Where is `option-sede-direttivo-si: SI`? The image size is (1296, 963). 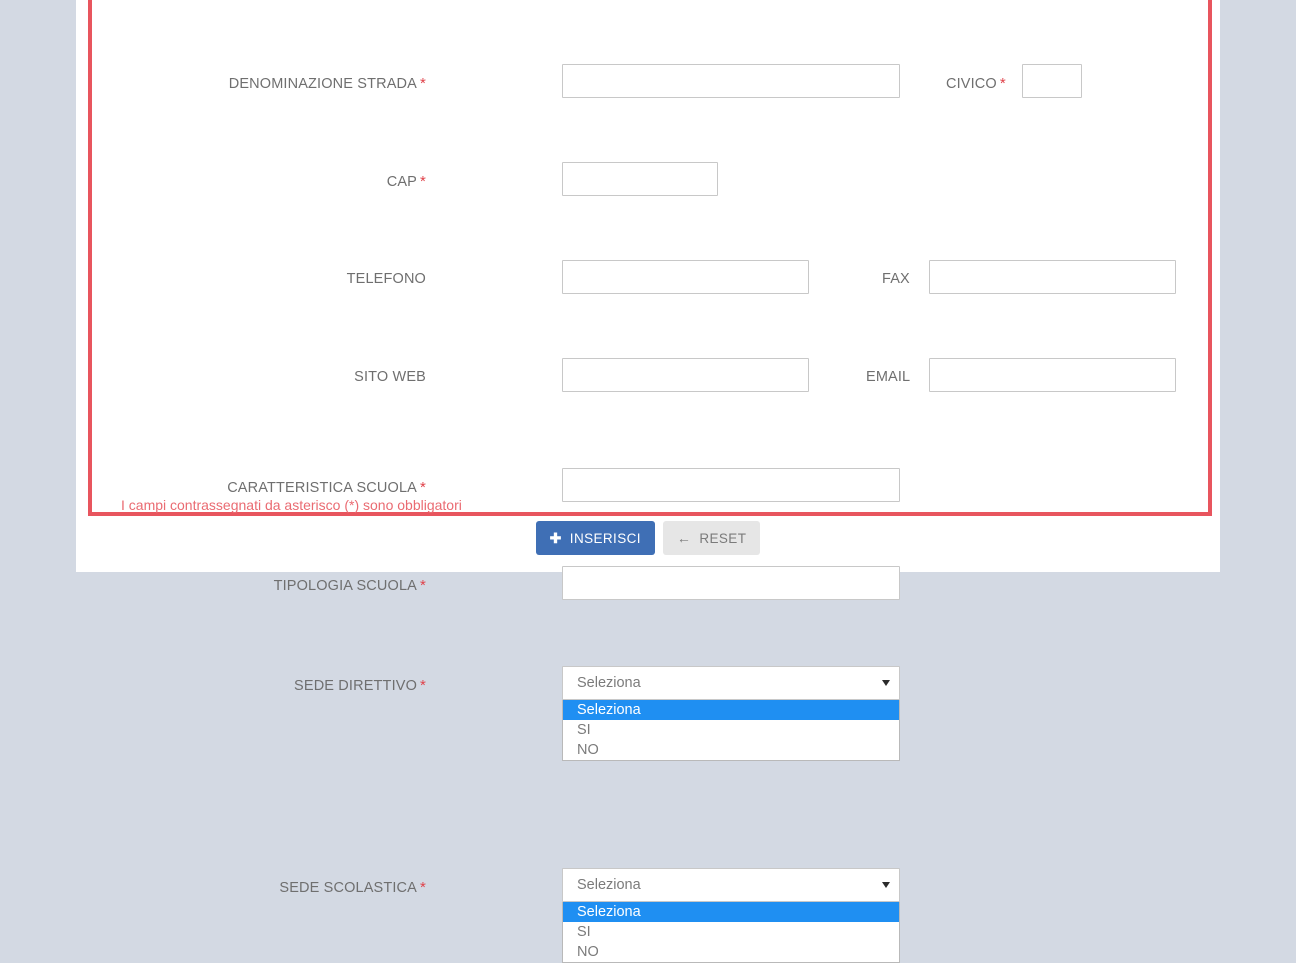
option-sede-direttivo-si: SI is located at coordinates (731, 730).